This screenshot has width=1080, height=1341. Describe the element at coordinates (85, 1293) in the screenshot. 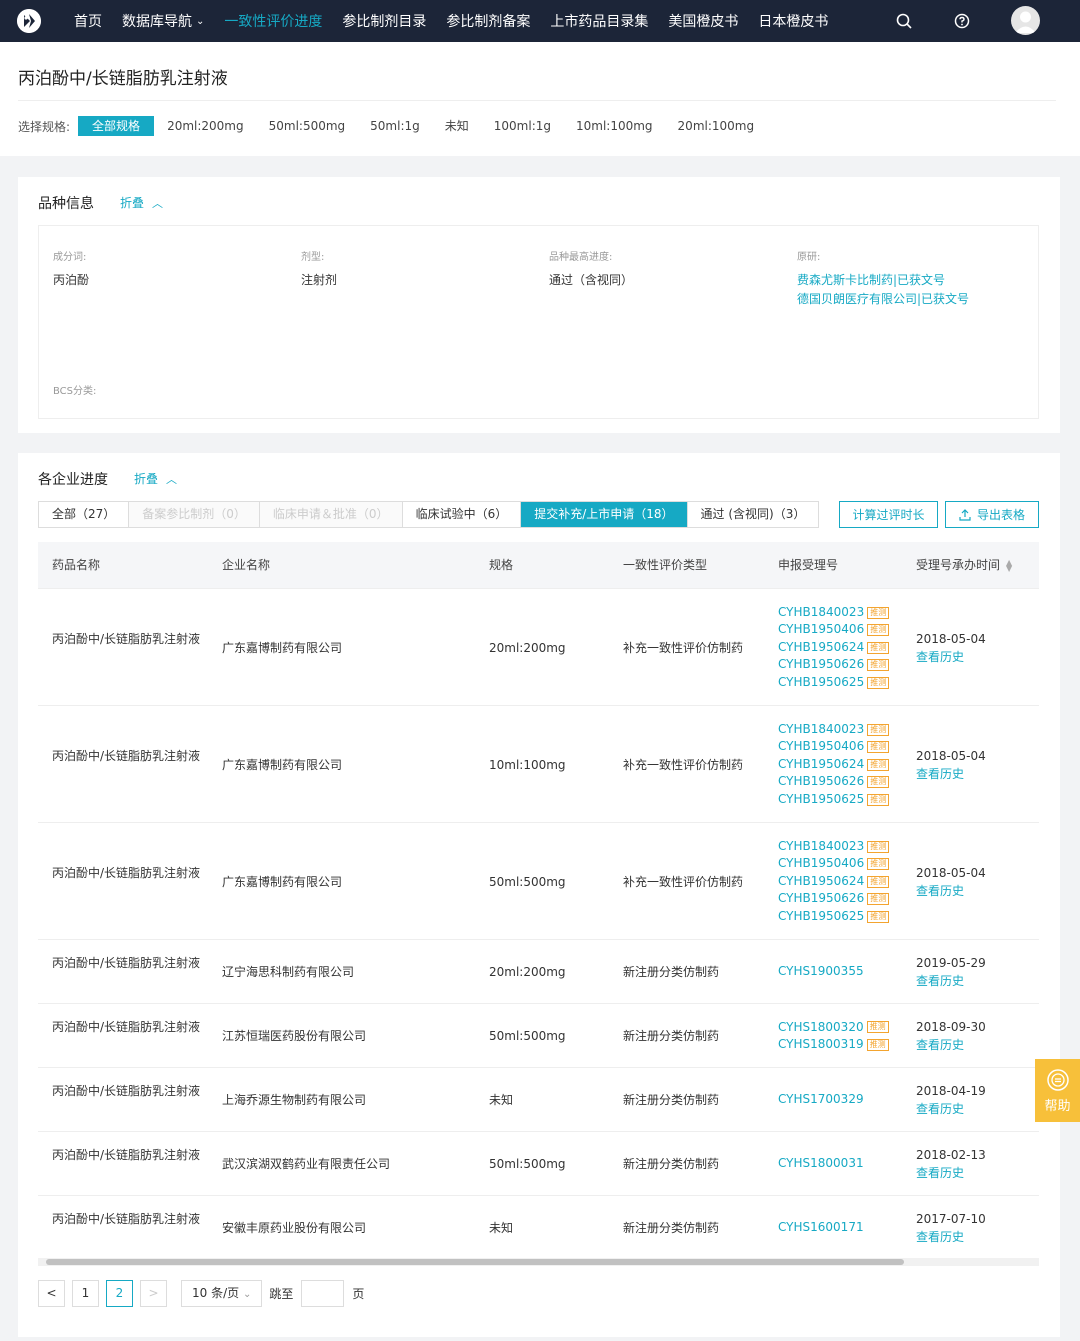

I see `page-number-button: 1` at that location.